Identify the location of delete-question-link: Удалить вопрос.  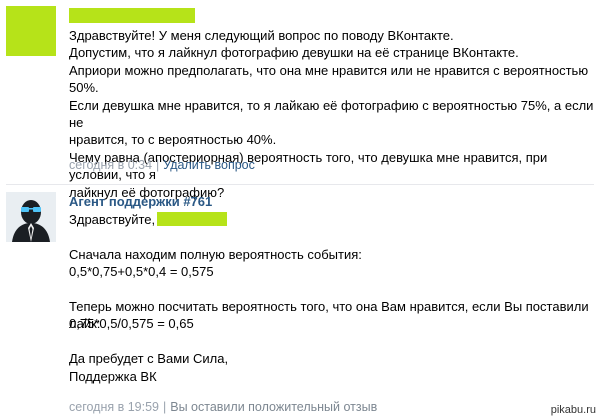
(209, 165).